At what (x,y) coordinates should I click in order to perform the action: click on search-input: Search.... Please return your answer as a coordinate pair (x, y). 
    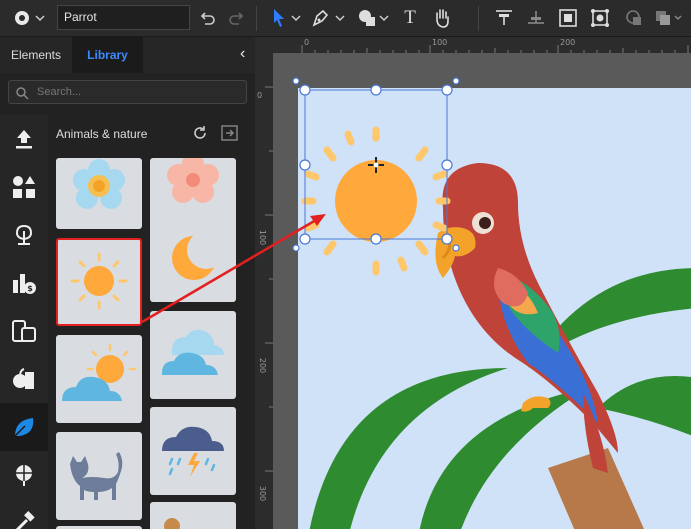
    Looking at the image, I should click on (127, 92).